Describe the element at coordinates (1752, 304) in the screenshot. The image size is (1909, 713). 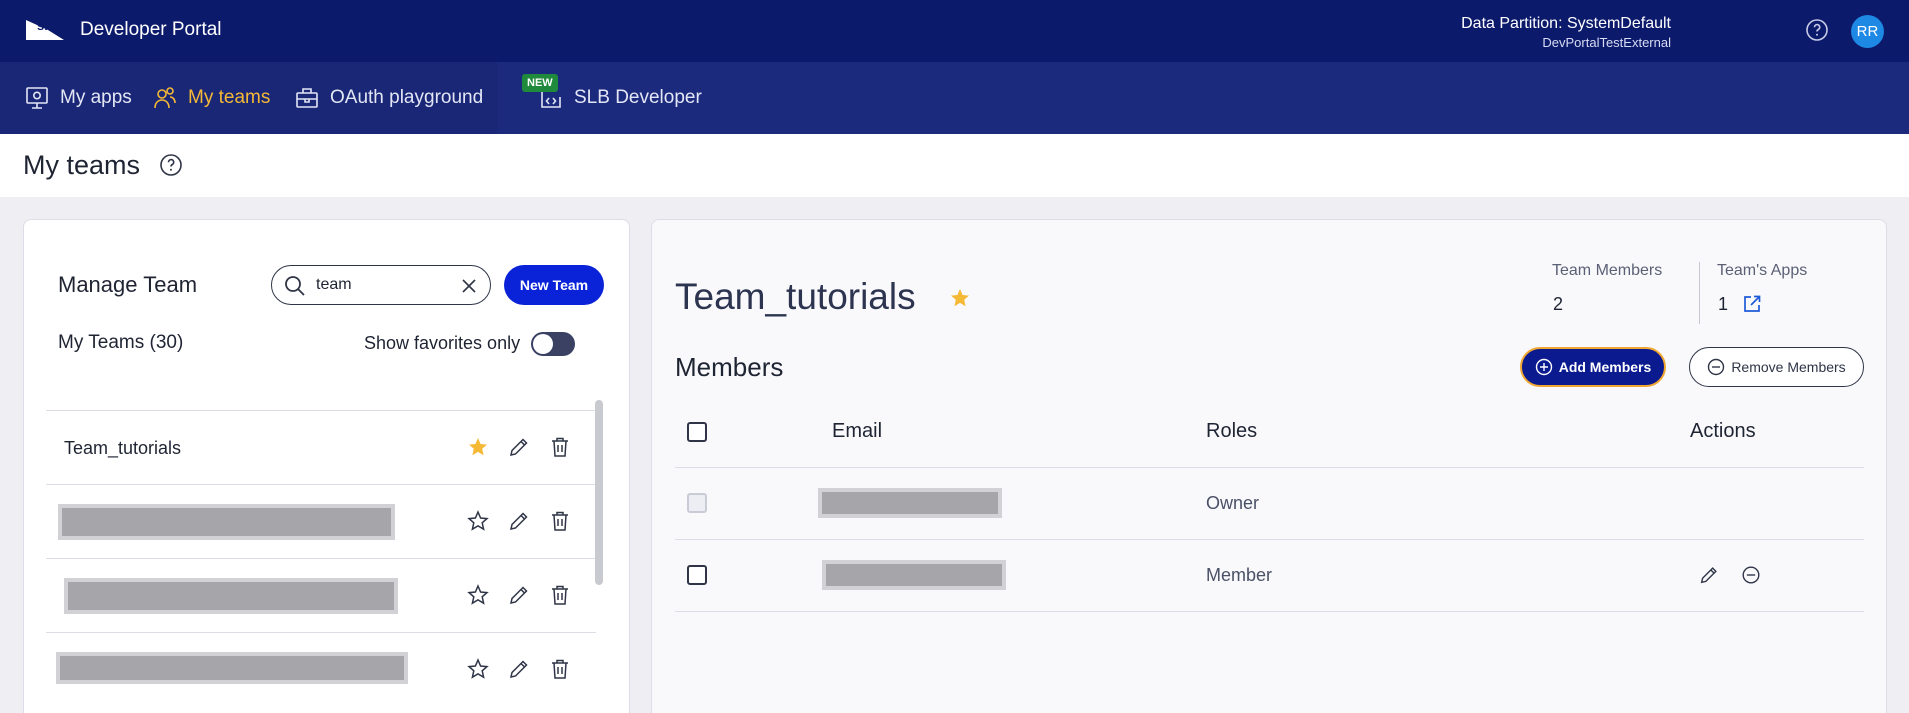
I see `external-link-icon` at that location.